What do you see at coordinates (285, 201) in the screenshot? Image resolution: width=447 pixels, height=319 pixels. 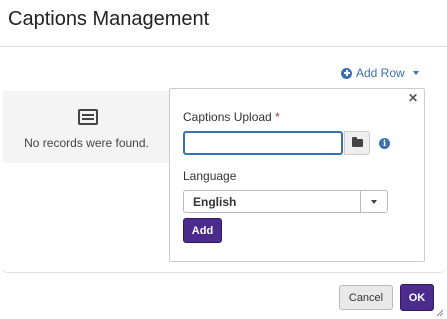 I see `language-select: English` at bounding box center [285, 201].